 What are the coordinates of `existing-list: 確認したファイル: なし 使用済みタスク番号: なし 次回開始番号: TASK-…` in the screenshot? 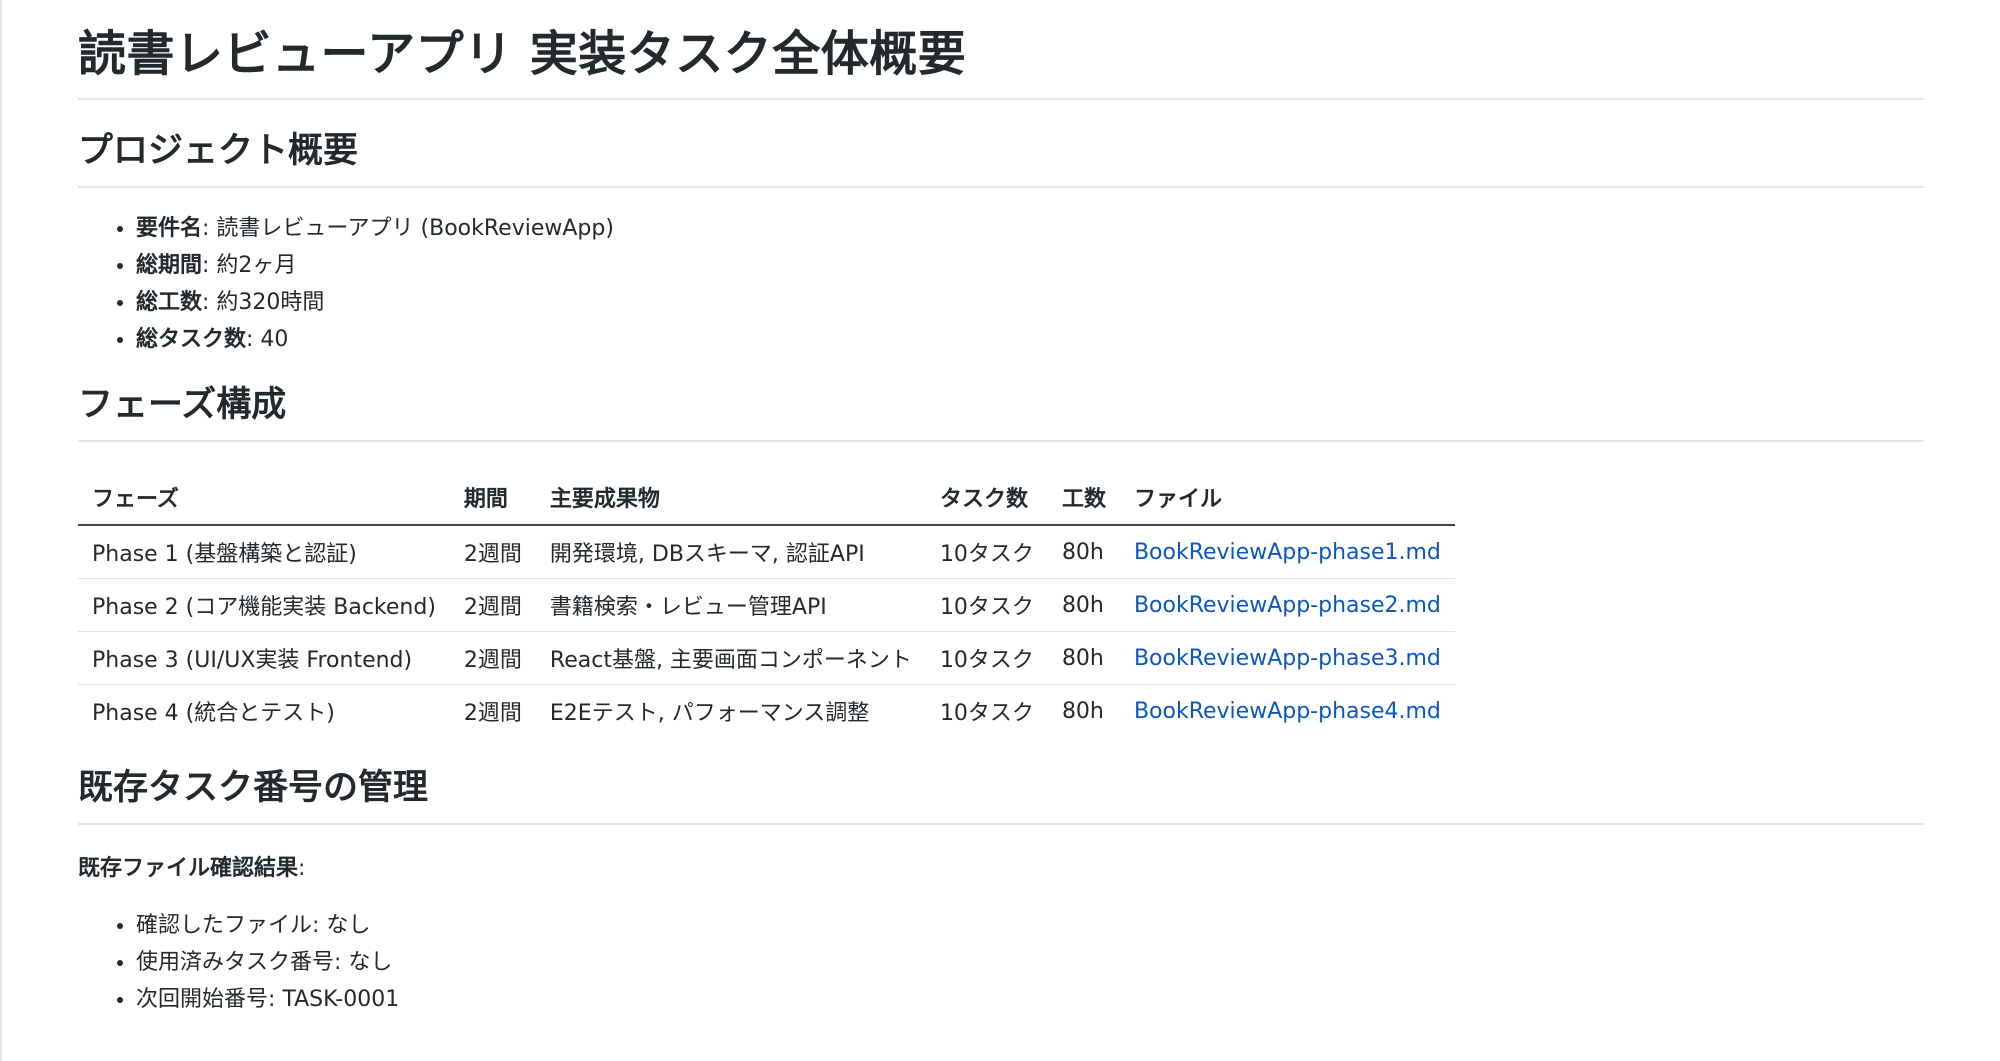 It's located at (1001, 962).